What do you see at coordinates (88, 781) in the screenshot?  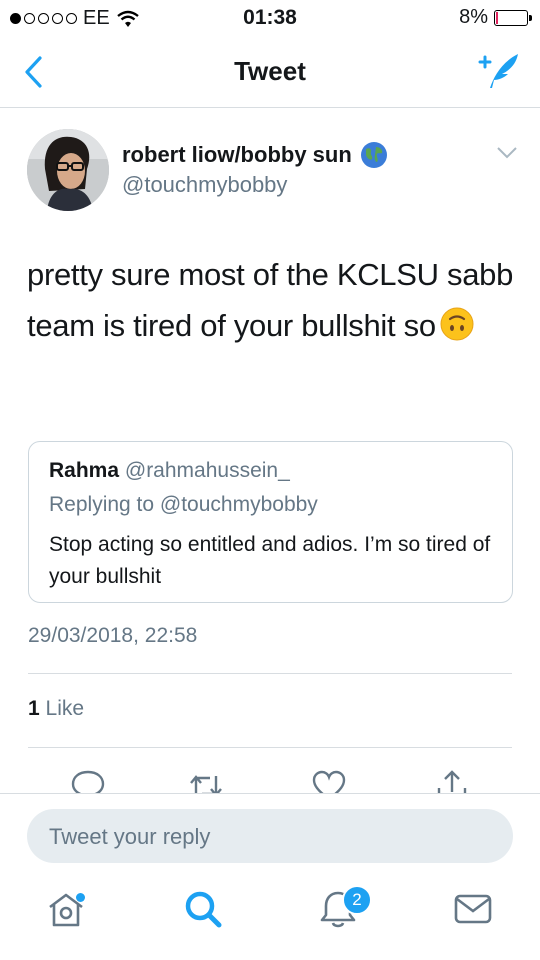 I see `reply-icon` at bounding box center [88, 781].